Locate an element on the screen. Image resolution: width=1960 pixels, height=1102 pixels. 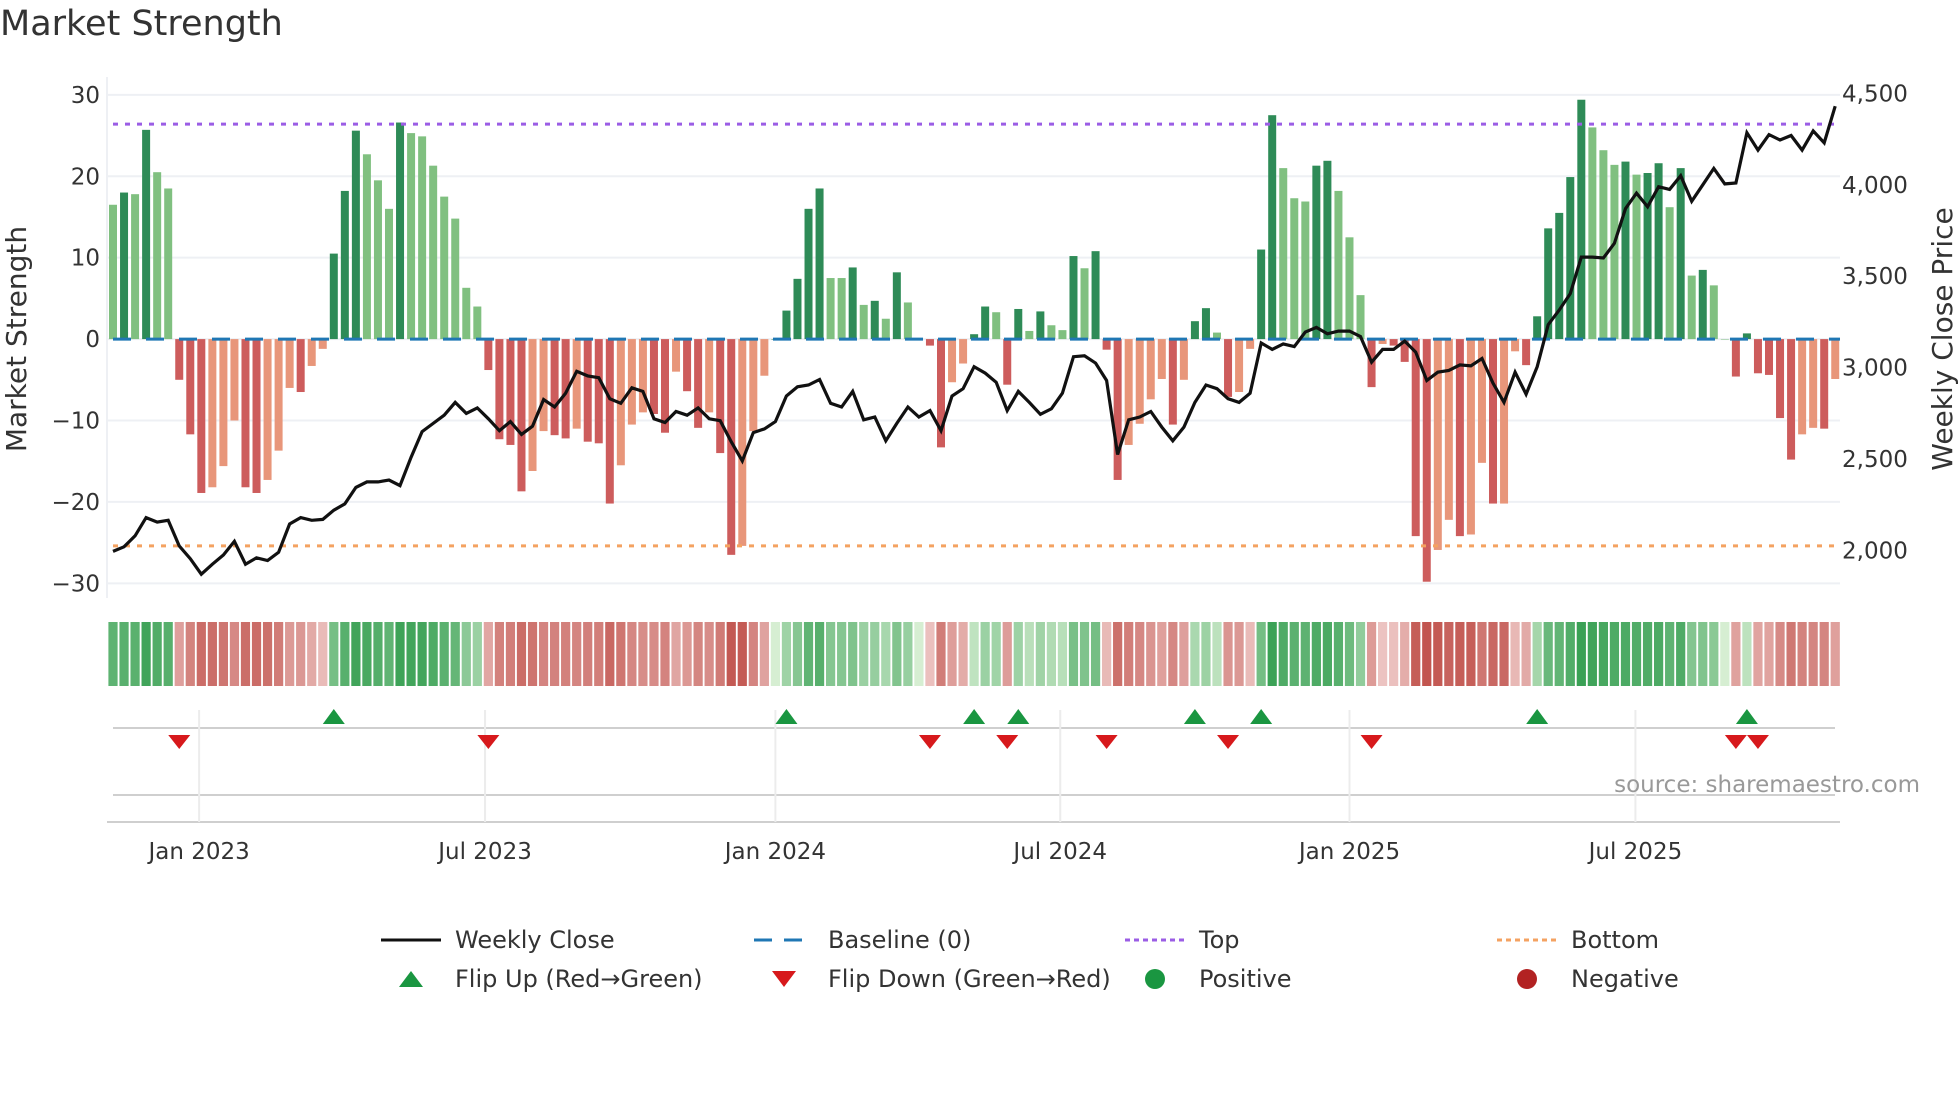
flip-markers is located at coordinates (973, 766).